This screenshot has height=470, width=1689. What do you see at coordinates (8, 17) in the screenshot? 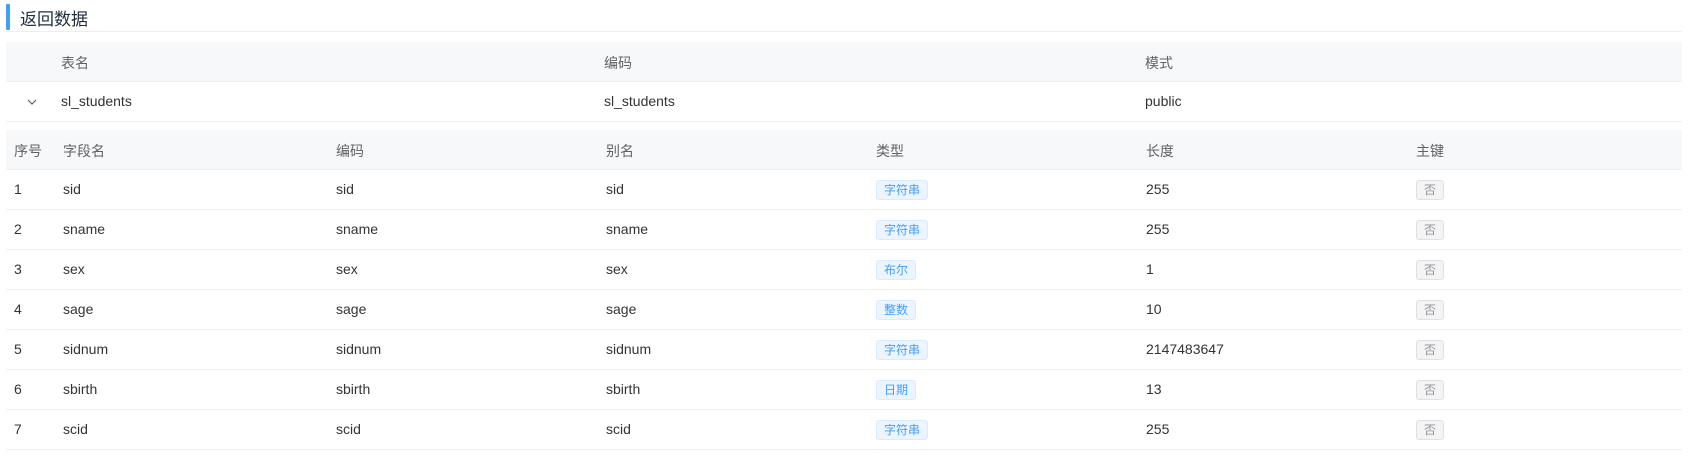
I see `section-accent-bar` at bounding box center [8, 17].